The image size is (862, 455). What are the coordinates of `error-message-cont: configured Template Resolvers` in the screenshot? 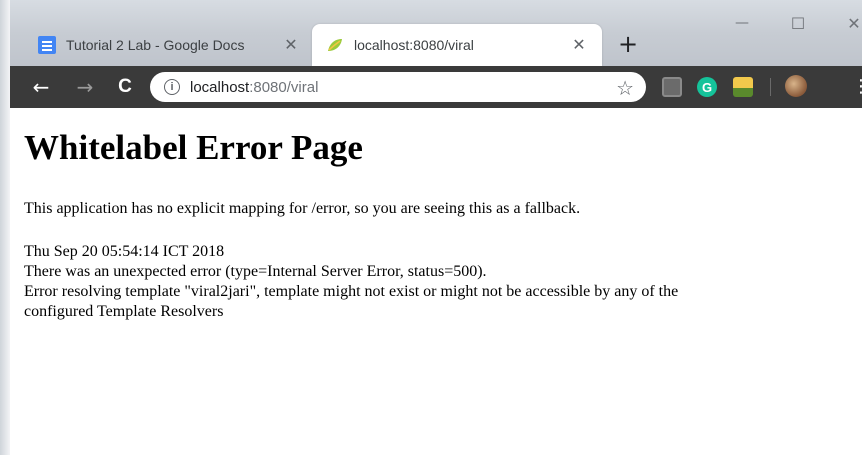 It's located at (124, 311).